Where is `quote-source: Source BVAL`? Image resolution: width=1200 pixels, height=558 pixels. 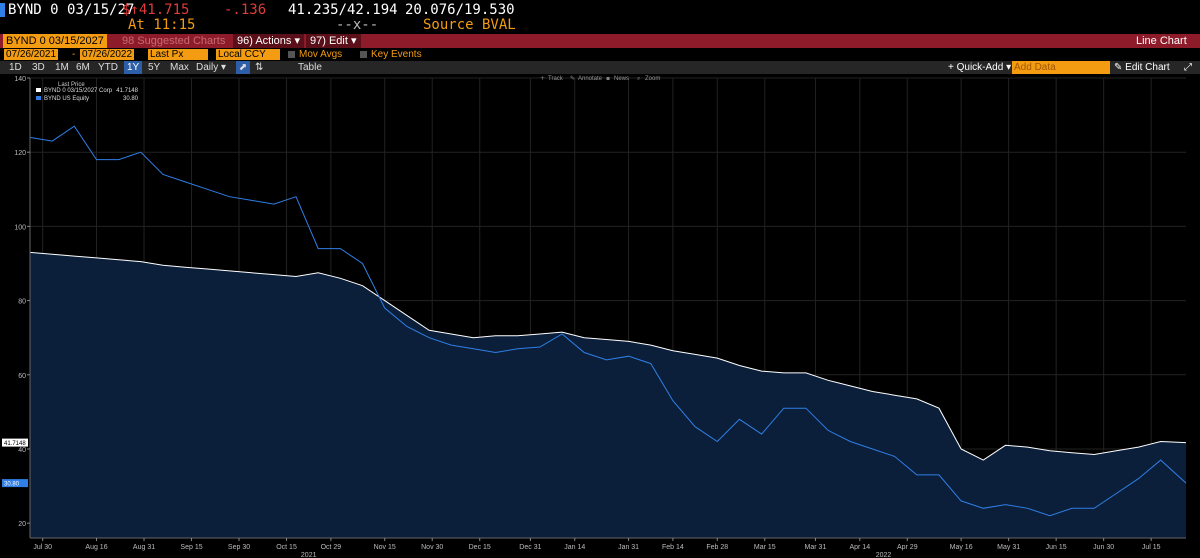
quote-source: Source BVAL is located at coordinates (469, 25).